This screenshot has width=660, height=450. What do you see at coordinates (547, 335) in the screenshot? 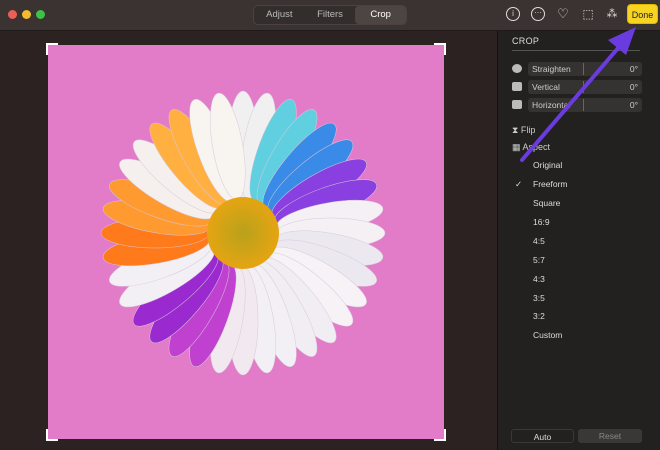
I see `aspect-custom: Custom` at bounding box center [547, 335].